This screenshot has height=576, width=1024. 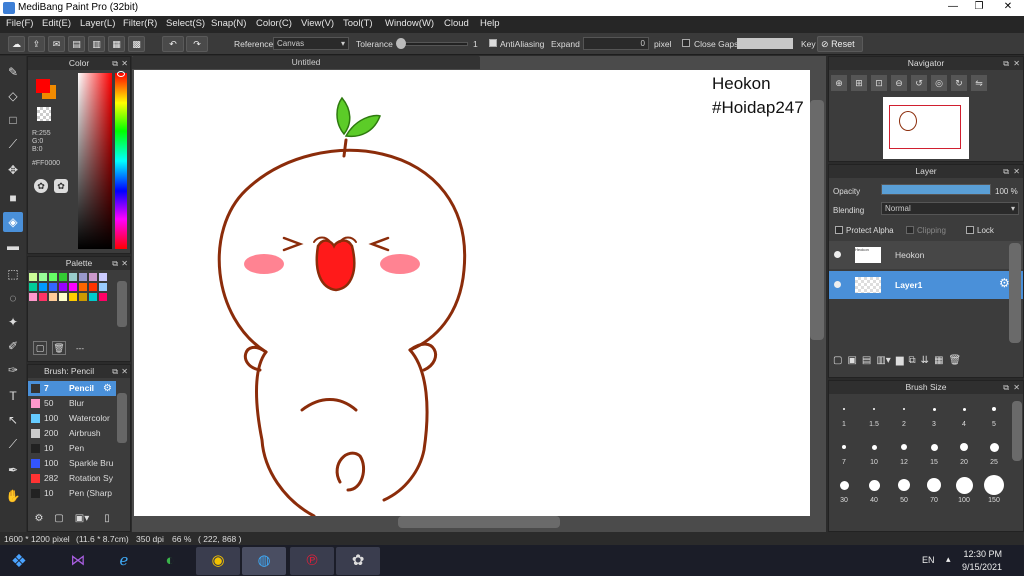 I want to click on lasso-tool-icon: ◌, so click(x=13, y=298).